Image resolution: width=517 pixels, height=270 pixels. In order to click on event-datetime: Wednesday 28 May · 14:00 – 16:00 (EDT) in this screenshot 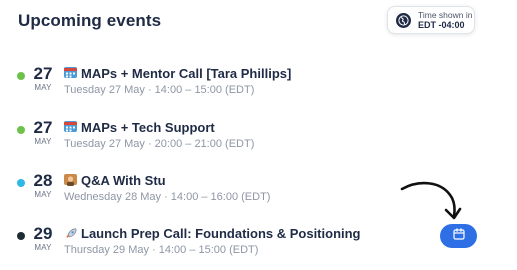, I will do `click(167, 197)`.